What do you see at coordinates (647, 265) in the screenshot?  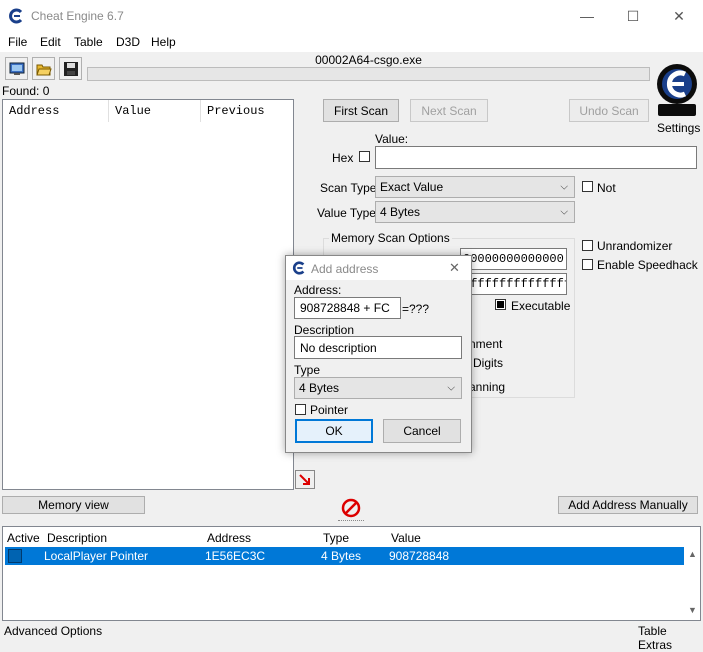 I see `enable-speedhack-label: Enable Speedhack` at bounding box center [647, 265].